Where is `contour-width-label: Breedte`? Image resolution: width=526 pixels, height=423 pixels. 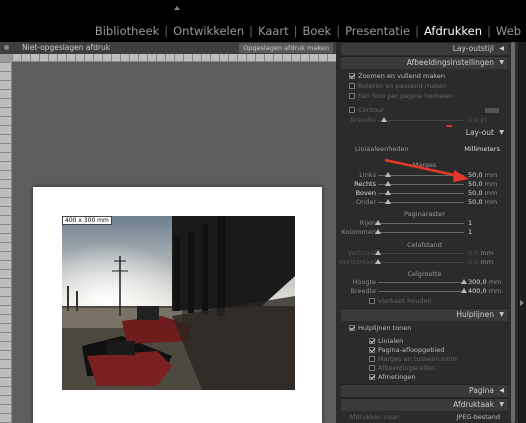 contour-width-label: Breedte is located at coordinates (363, 120).